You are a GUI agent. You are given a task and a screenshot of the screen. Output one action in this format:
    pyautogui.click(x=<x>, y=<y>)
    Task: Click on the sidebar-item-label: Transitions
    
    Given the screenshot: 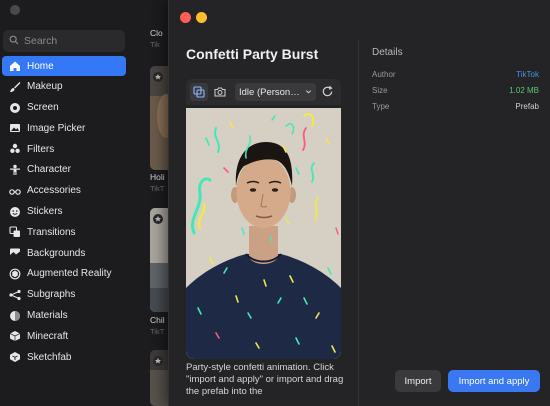 What is the action you would take?
    pyautogui.click(x=51, y=232)
    